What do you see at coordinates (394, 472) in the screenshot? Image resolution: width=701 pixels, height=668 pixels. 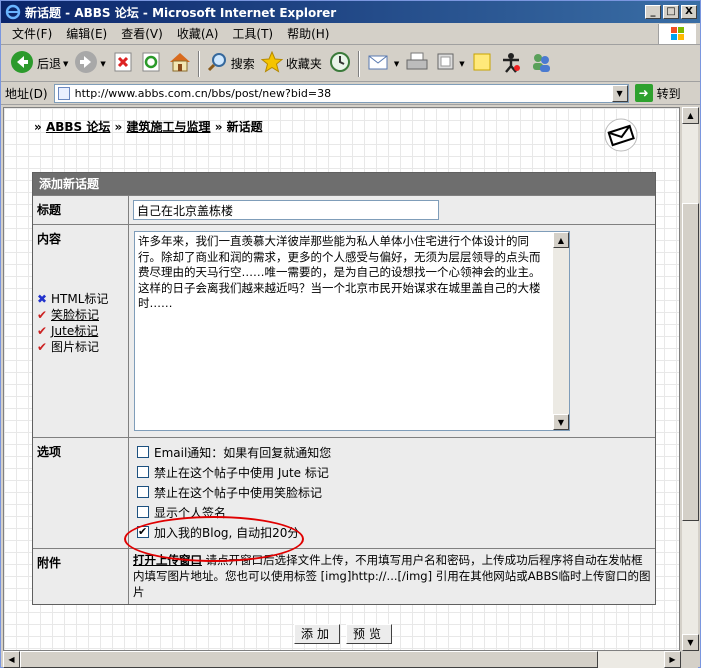 I see `option-disable-jute: 禁止在这个帖子中使用 Jute 标记` at bounding box center [394, 472].